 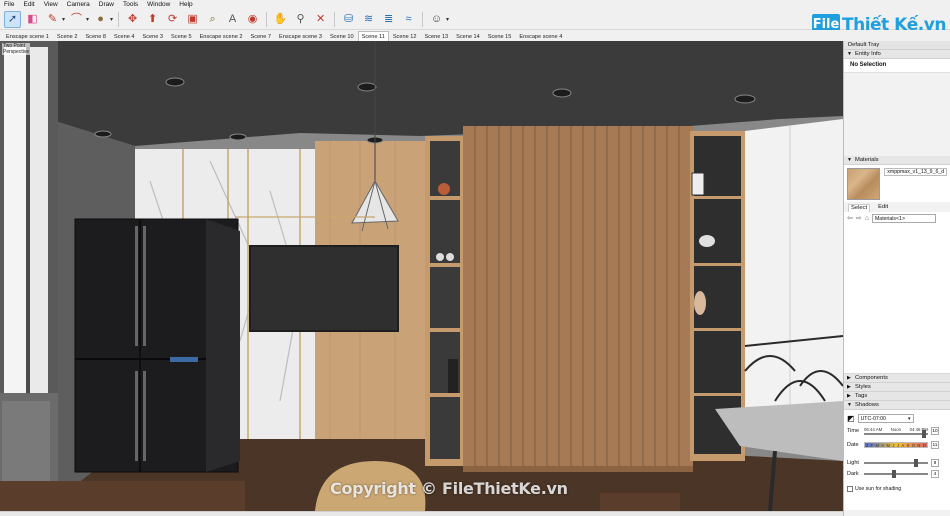 What do you see at coordinates (388, 19) in the screenshot?
I see `layers-icon: ≣` at bounding box center [388, 19].